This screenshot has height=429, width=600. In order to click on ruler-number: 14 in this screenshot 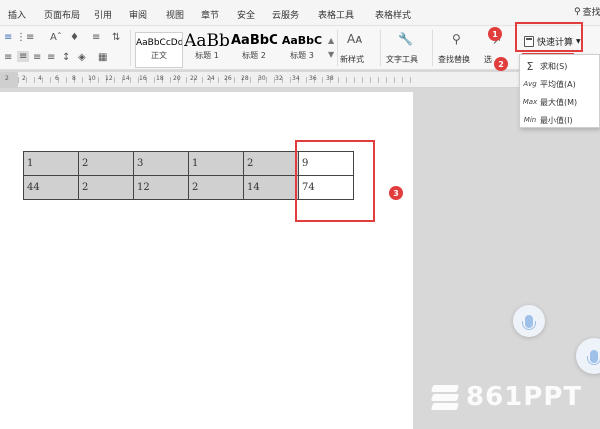, I will do `click(126, 78)`.